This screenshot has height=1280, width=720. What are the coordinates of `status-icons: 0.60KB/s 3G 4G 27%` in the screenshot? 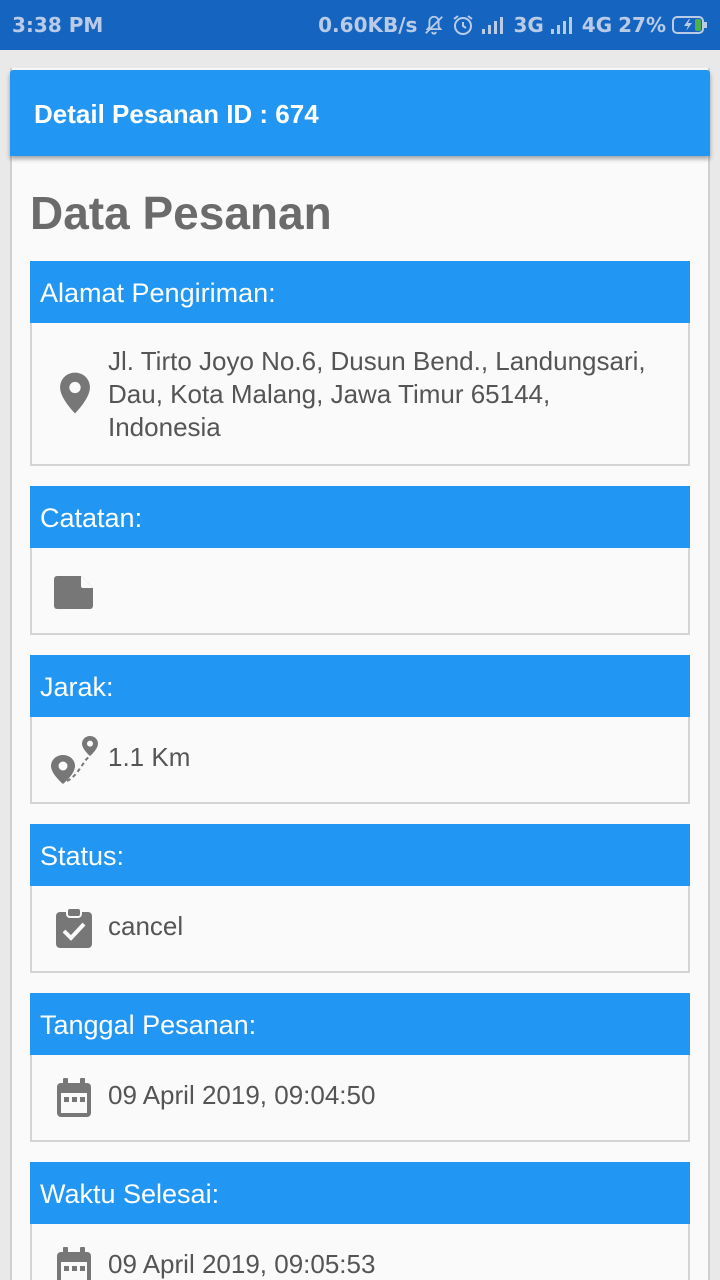 It's located at (513, 25).